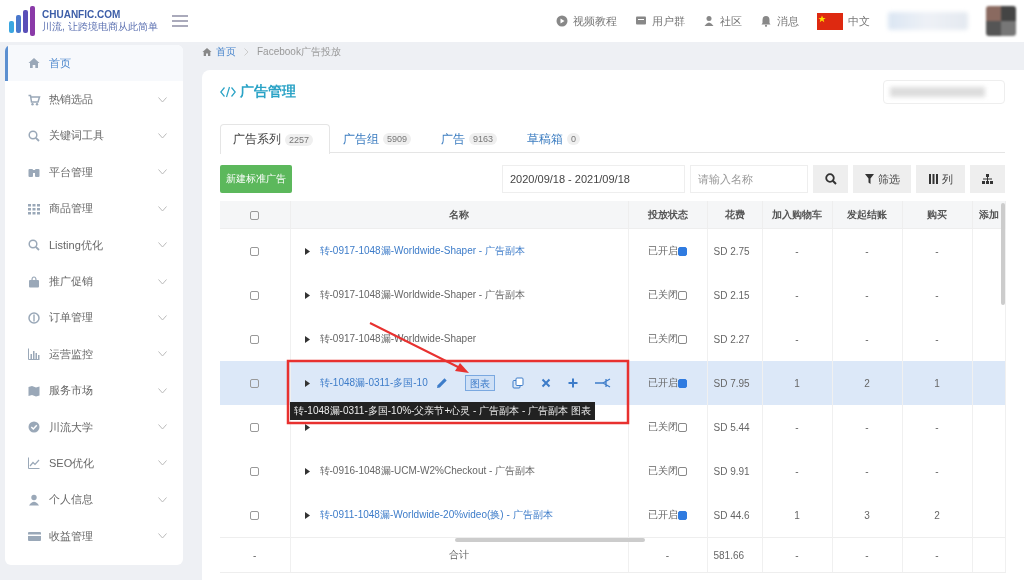  I want to click on blurred-field, so click(944, 92).